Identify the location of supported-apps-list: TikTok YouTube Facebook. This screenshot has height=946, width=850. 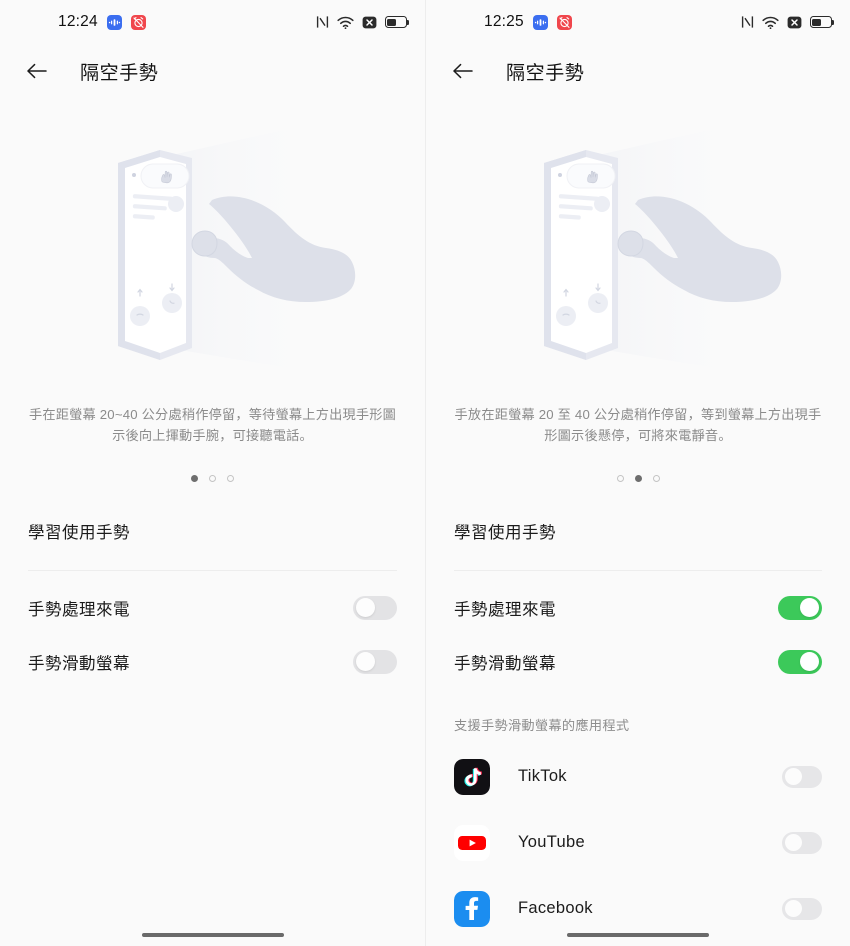
(638, 843).